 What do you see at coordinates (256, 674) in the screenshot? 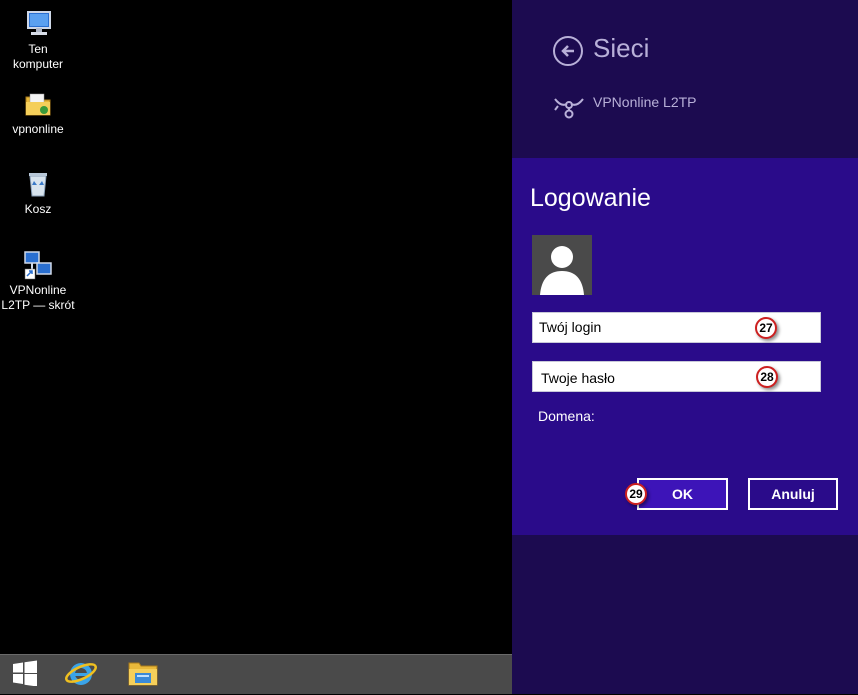
I see `taskbar` at bounding box center [256, 674].